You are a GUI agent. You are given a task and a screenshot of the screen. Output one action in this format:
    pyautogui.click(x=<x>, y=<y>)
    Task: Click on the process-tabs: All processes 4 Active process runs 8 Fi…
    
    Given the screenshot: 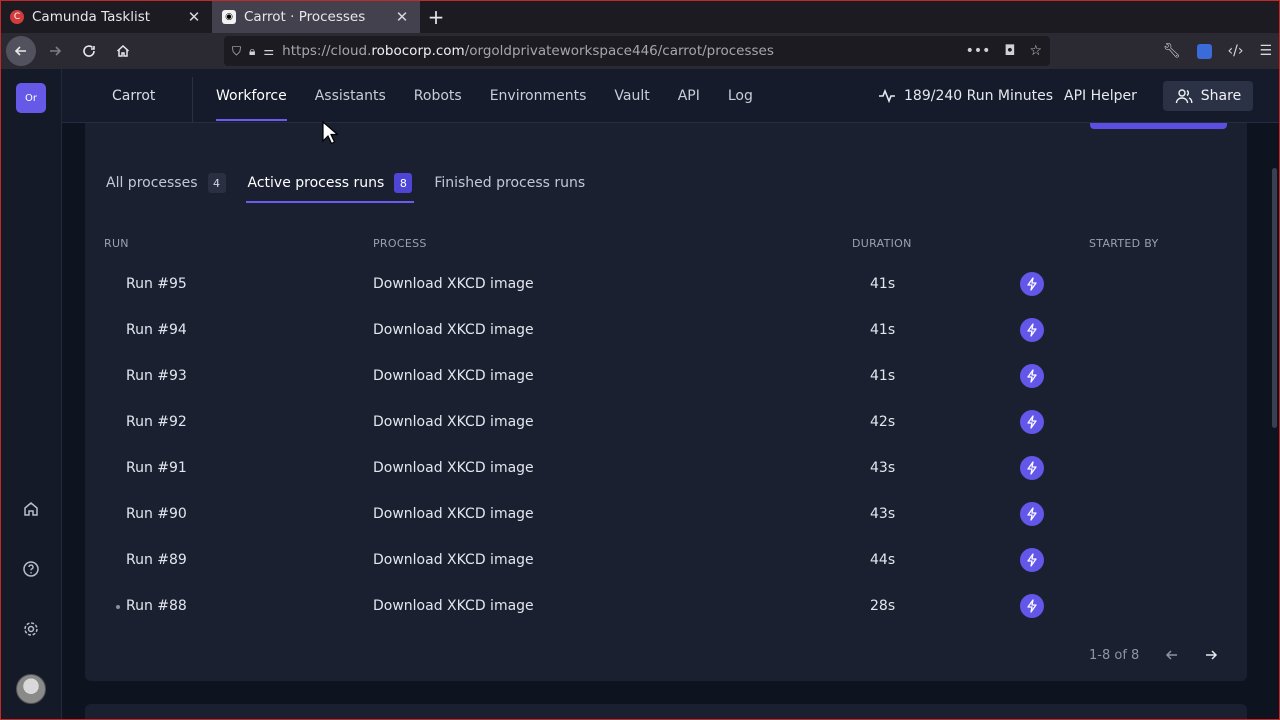 What is the action you would take?
    pyautogui.click(x=356, y=183)
    